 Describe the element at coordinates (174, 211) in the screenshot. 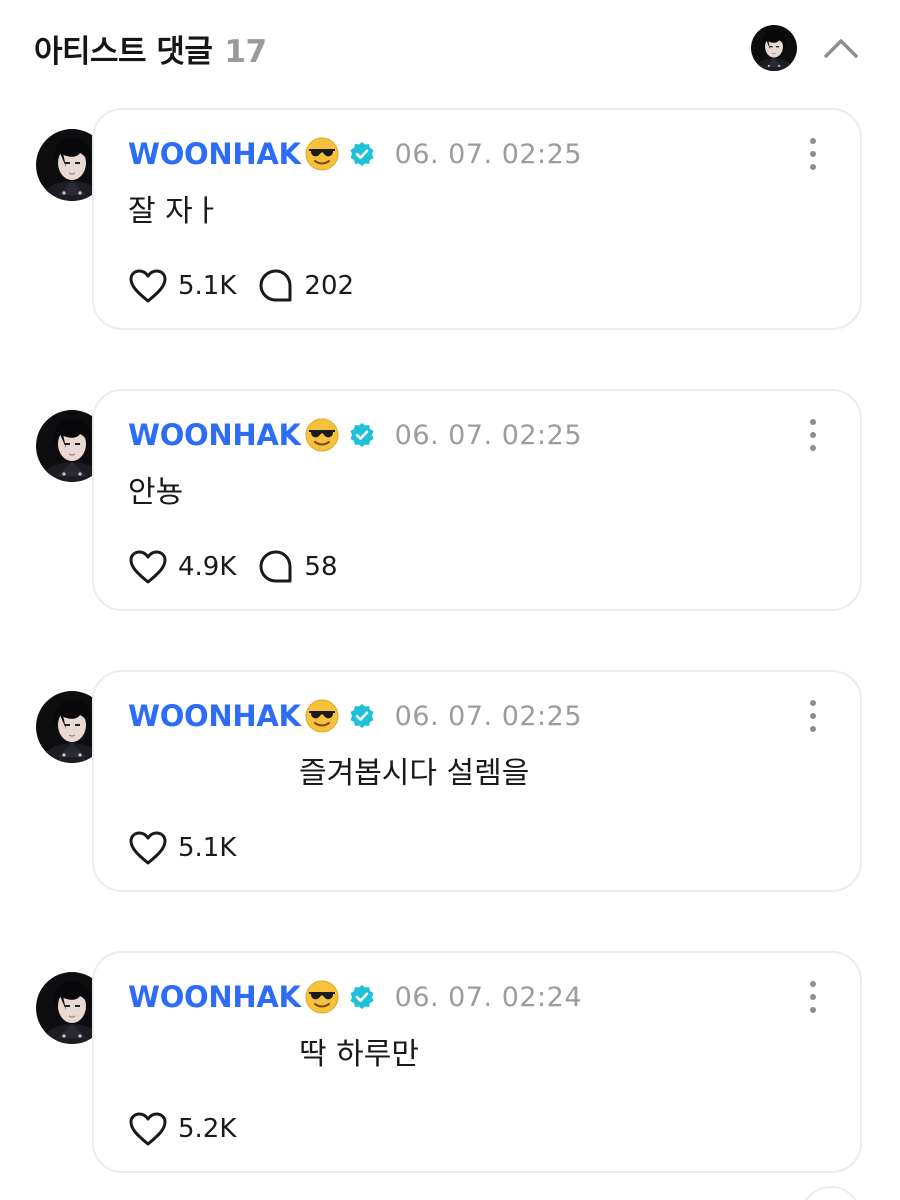

I see `comment-text: 잘 자ㅏ` at that location.